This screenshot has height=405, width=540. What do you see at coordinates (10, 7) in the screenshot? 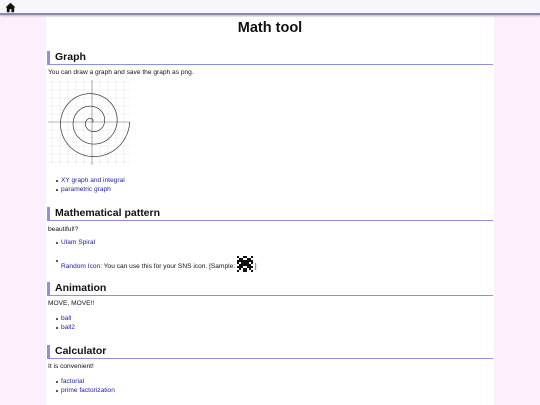
I see `home-icon` at bounding box center [10, 7].